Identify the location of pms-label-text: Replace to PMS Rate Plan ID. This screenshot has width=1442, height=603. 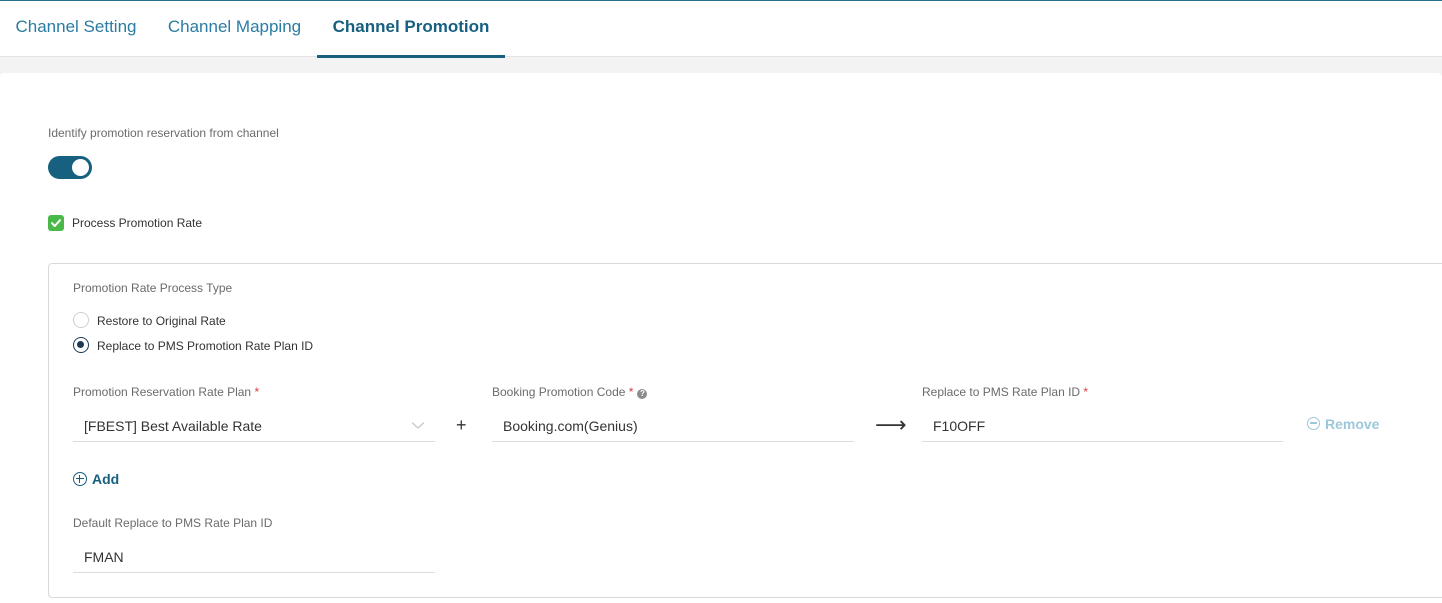
(1001, 392).